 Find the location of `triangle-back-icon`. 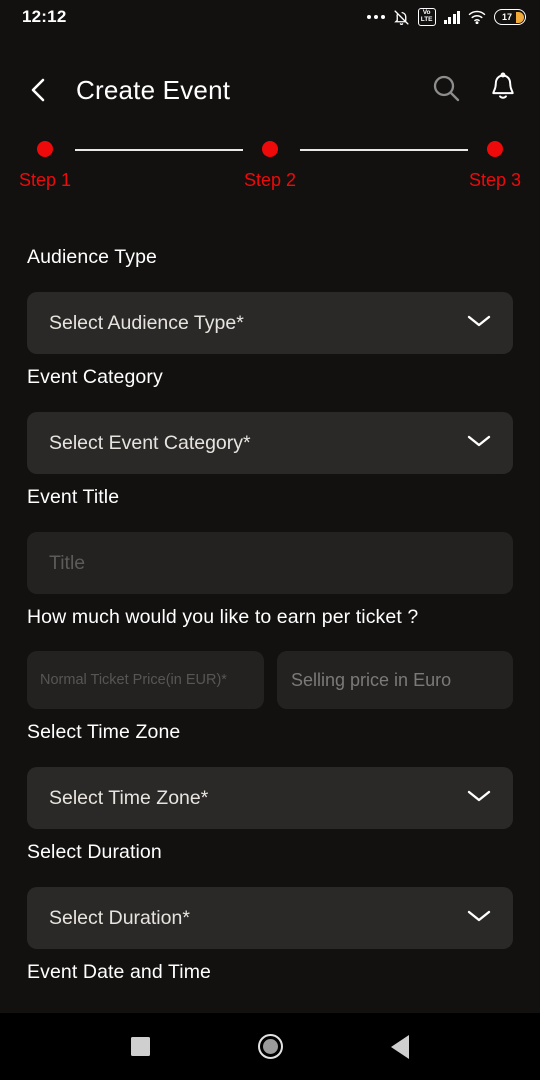

triangle-back-icon is located at coordinates (400, 1046).